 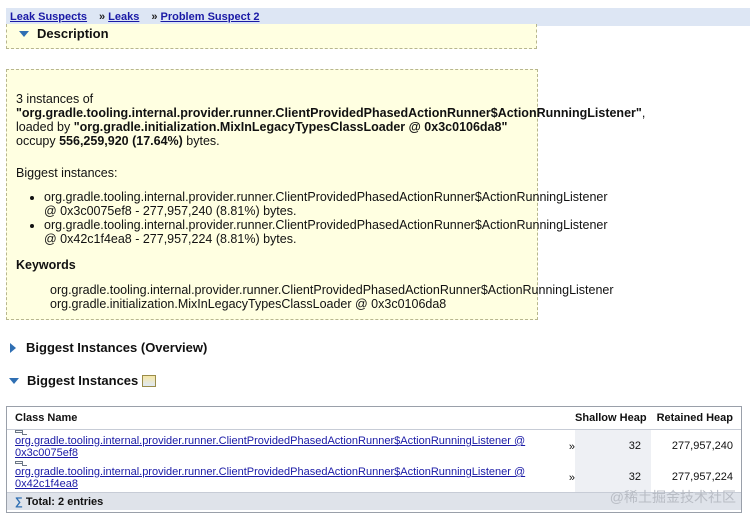 I want to click on section-biggest-overview: Biggest Instances (Overview), so click(x=108, y=347).